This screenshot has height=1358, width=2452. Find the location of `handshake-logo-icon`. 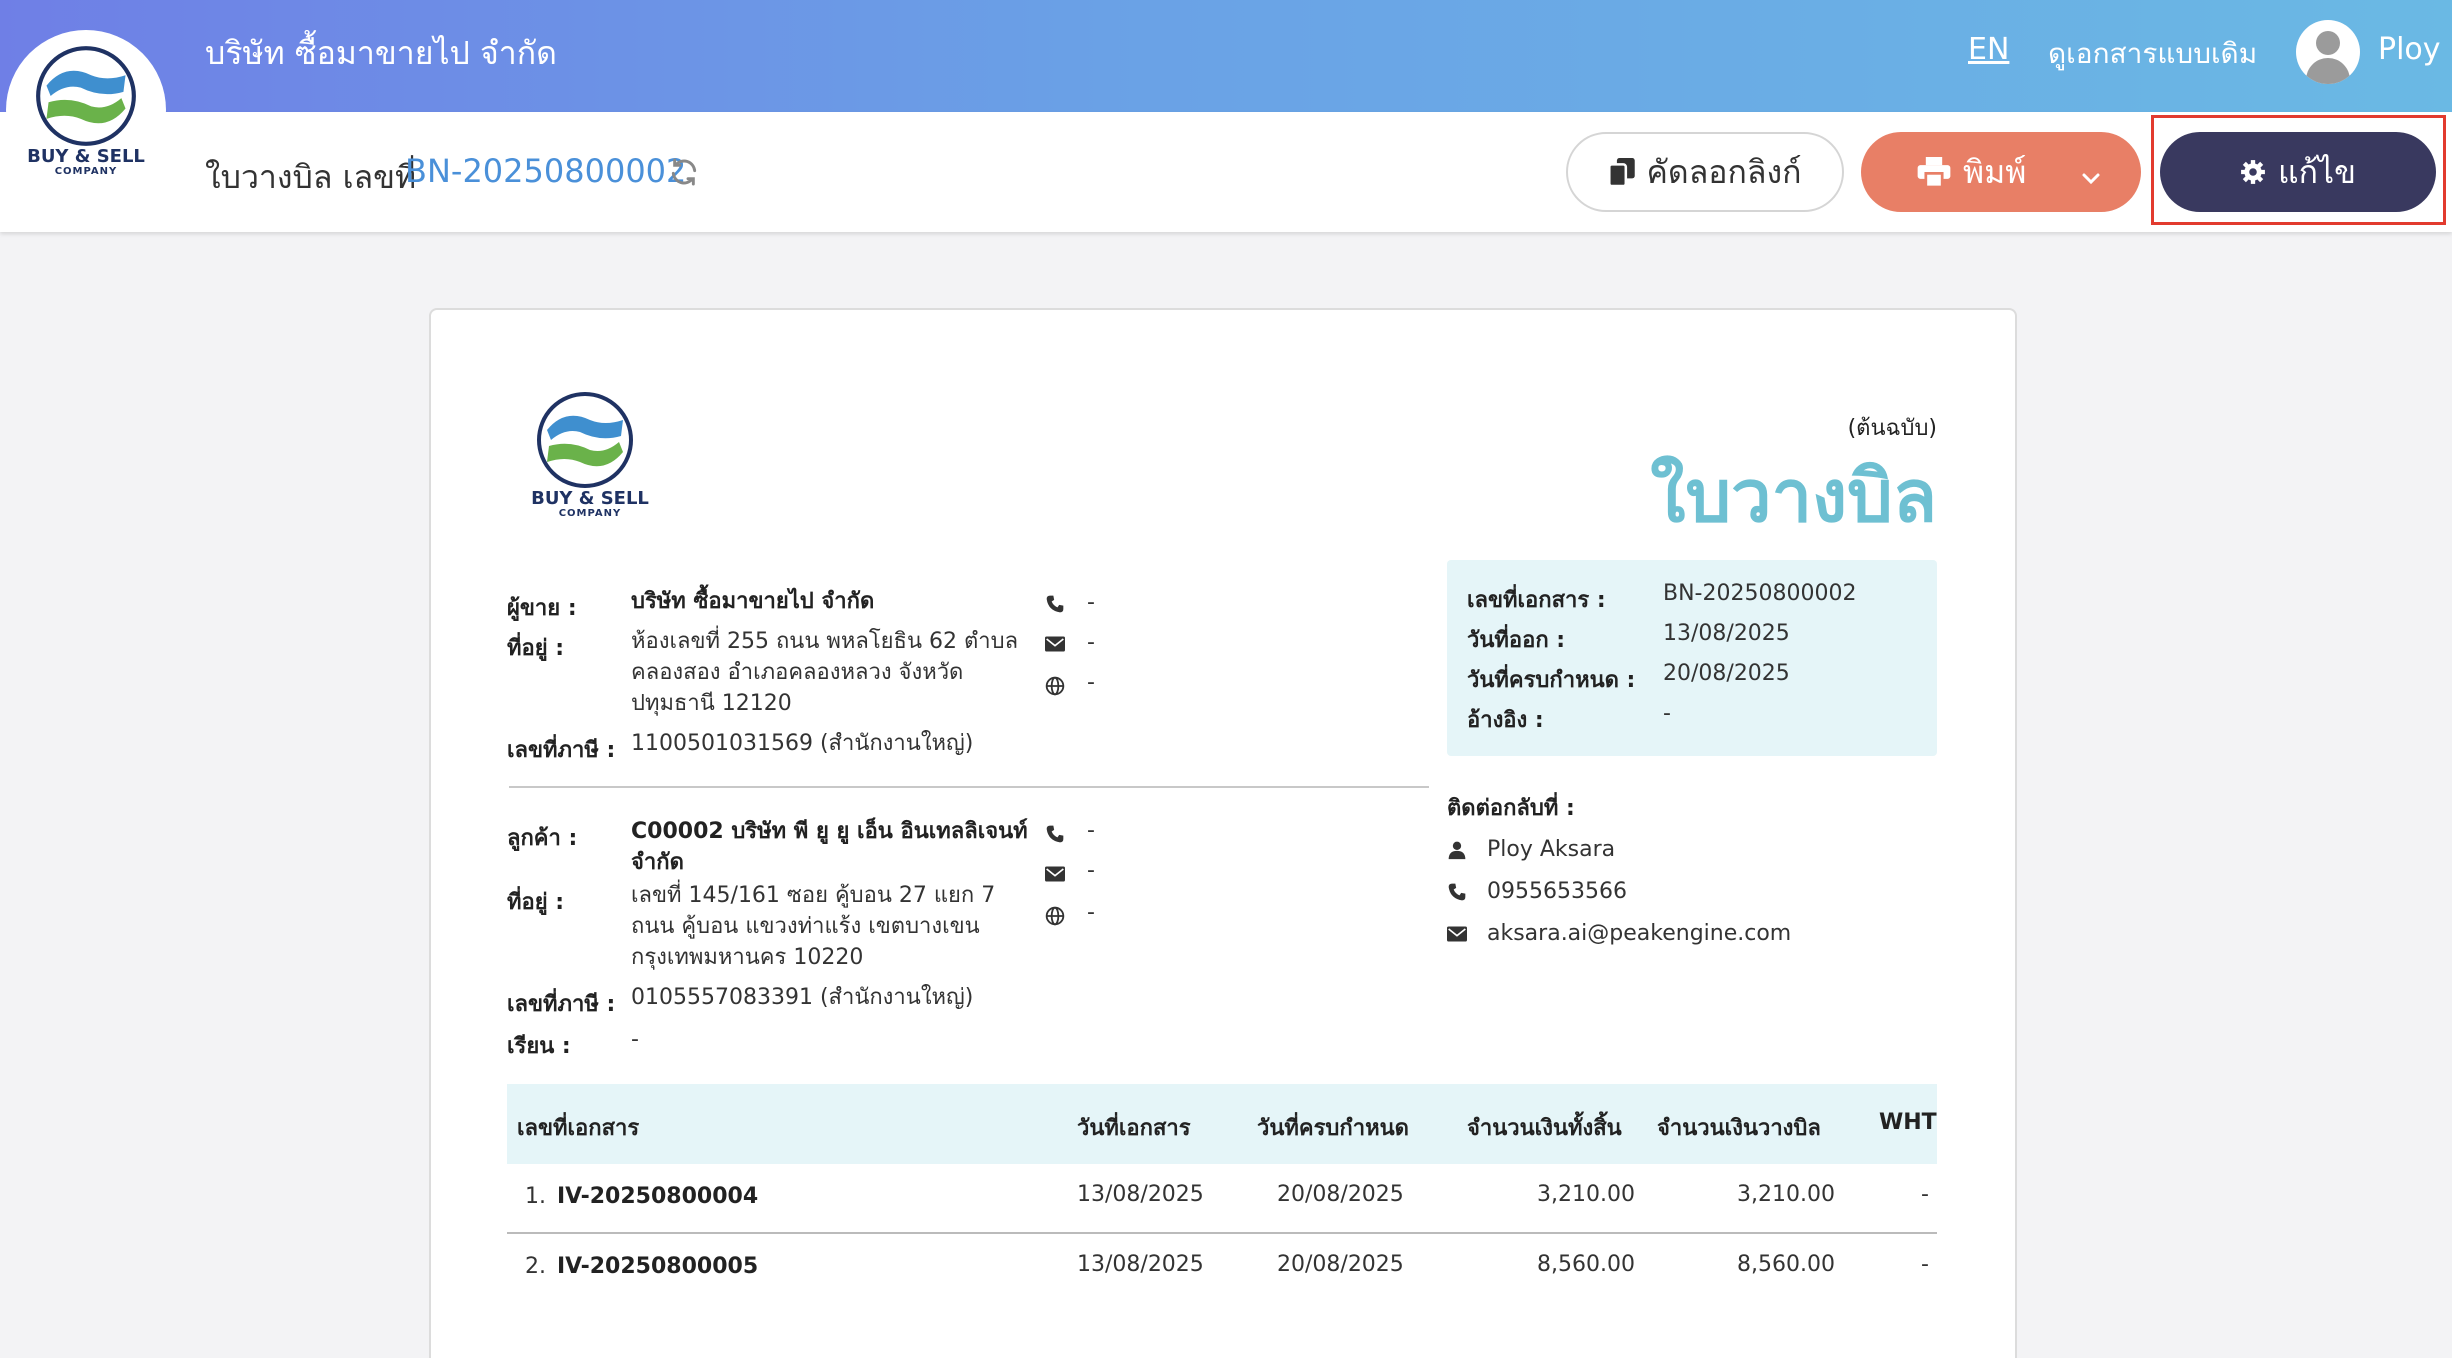

handshake-logo-icon is located at coordinates (86, 96).